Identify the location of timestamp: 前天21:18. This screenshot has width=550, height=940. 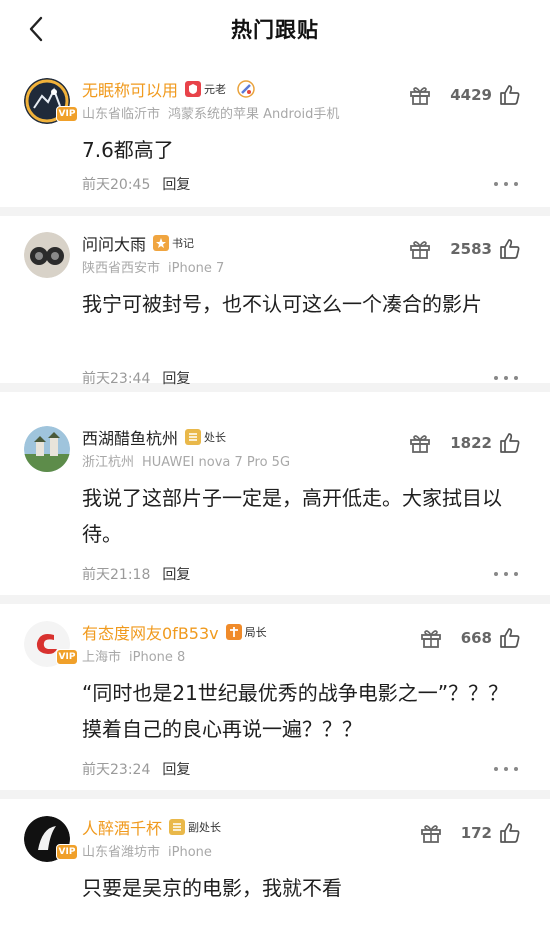
(116, 575).